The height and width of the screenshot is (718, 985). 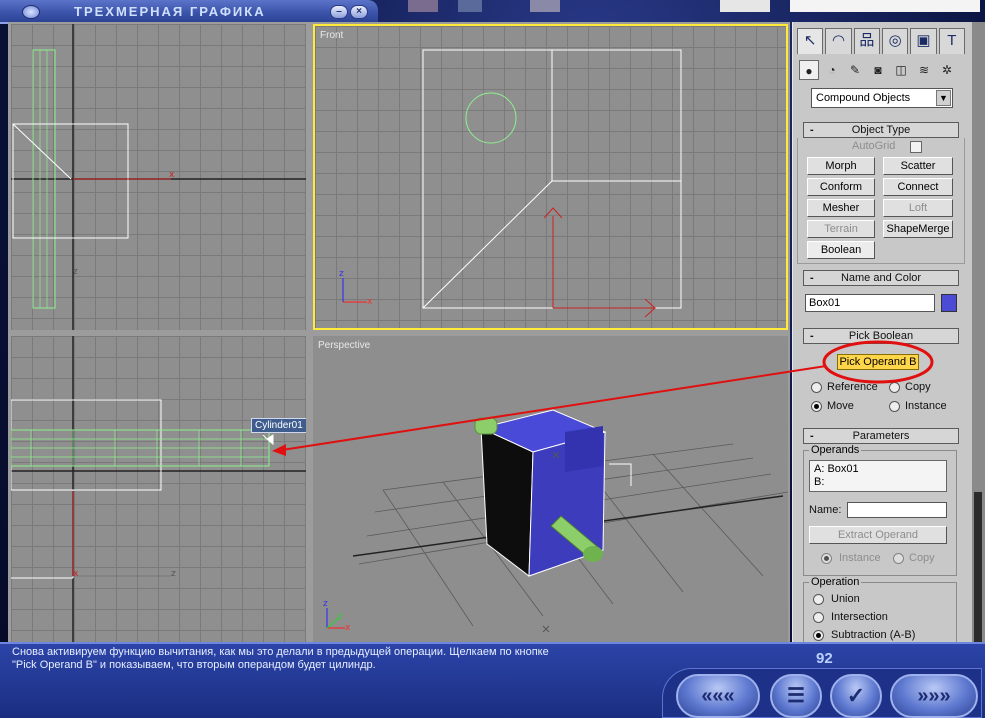 What do you see at coordinates (718, 696) in the screenshot?
I see `prev-button: «««` at bounding box center [718, 696].